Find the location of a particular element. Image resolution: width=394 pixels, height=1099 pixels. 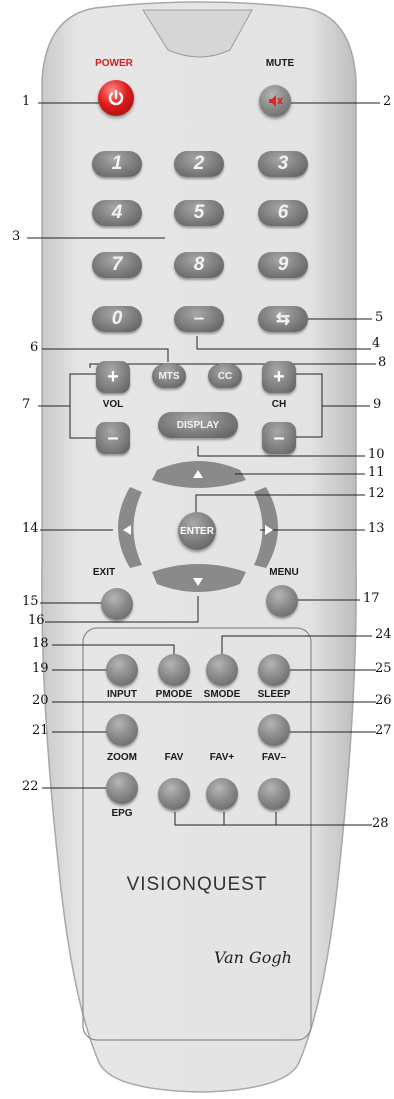

menu-label: MENU is located at coordinates (284, 572).